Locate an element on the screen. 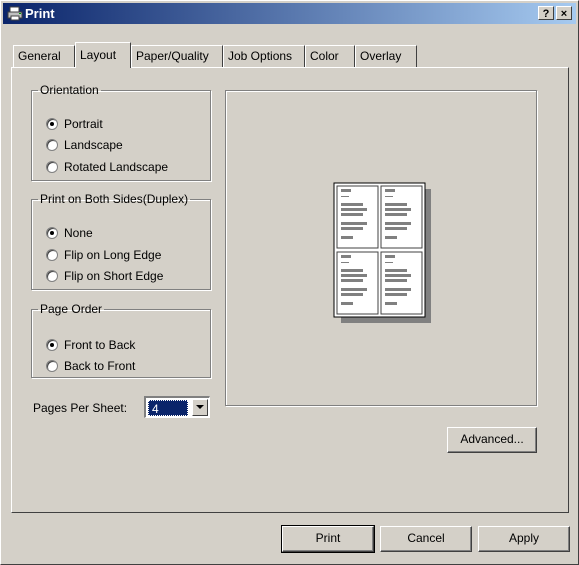  tab-layout: Layout is located at coordinates (103, 55).